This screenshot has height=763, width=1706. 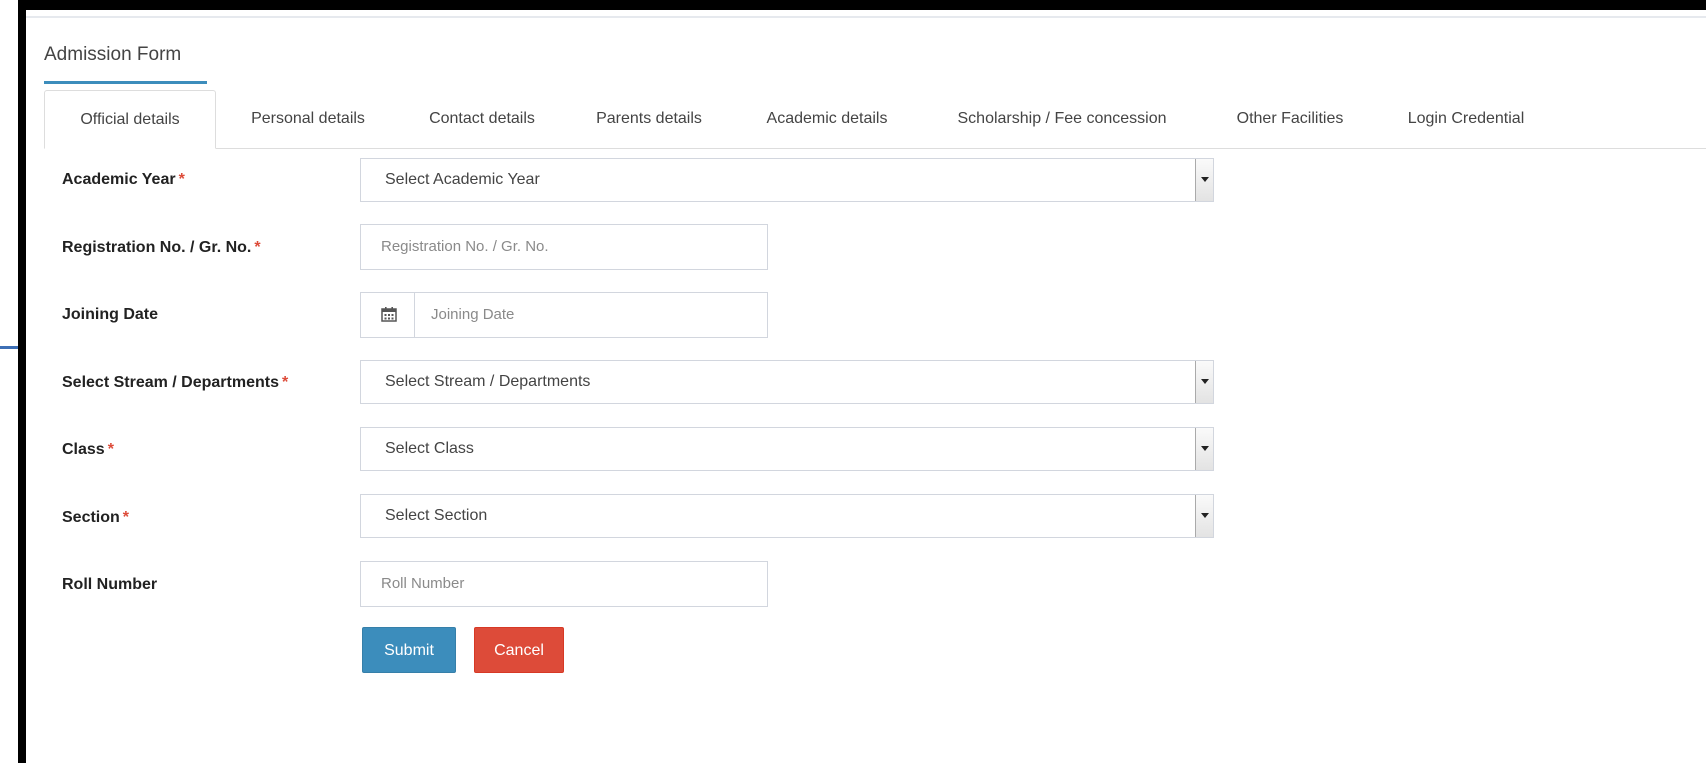 What do you see at coordinates (125, 82) in the screenshot?
I see `title-underline` at bounding box center [125, 82].